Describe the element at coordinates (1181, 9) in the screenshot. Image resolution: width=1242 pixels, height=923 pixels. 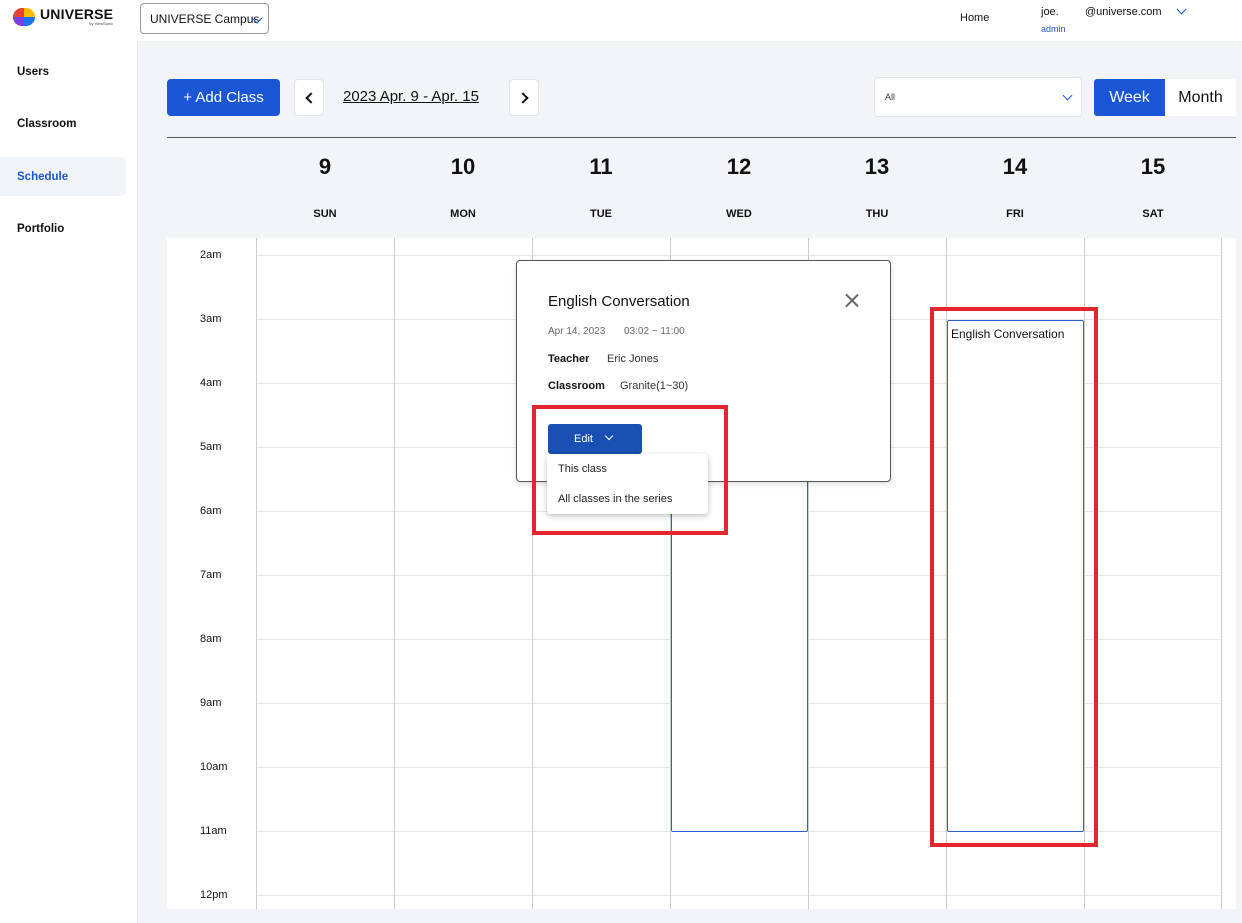
I see `user-menu-chevron-down-icon` at that location.